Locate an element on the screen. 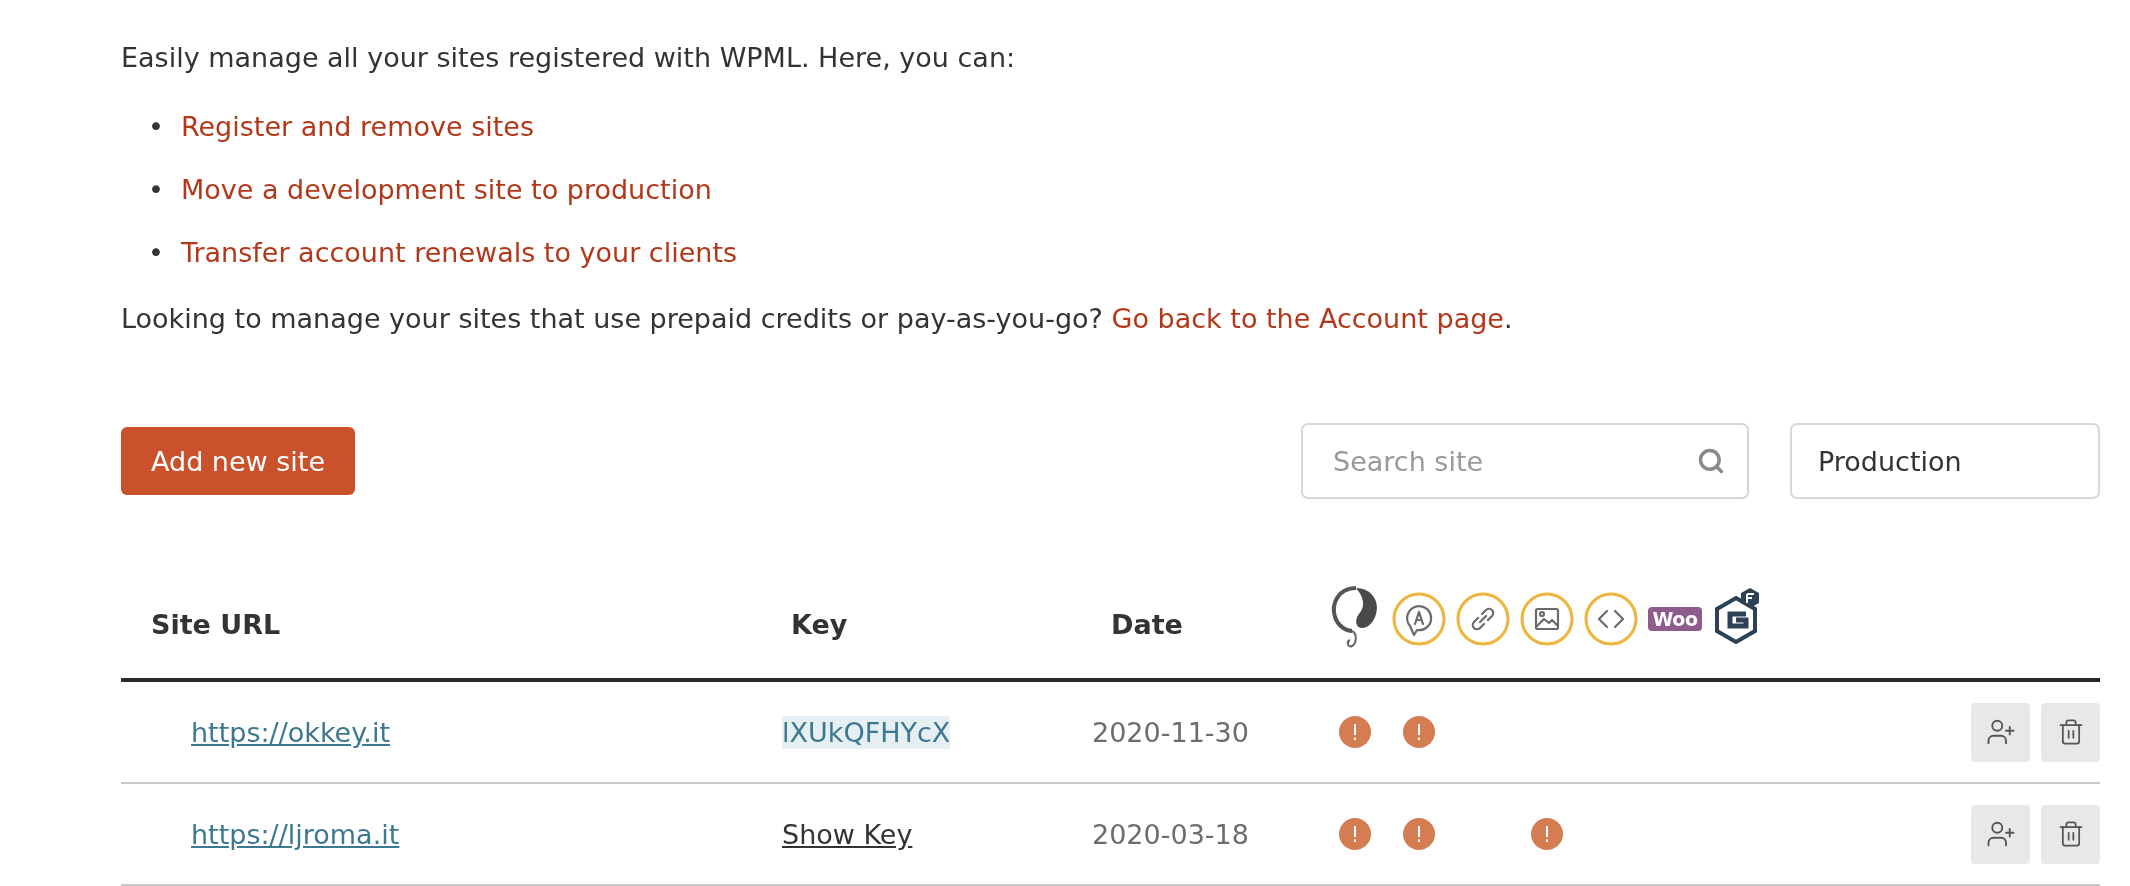 Image resolution: width=2130 pixels, height=886 pixels. feature-link: Register and remove sites is located at coordinates (357, 127).